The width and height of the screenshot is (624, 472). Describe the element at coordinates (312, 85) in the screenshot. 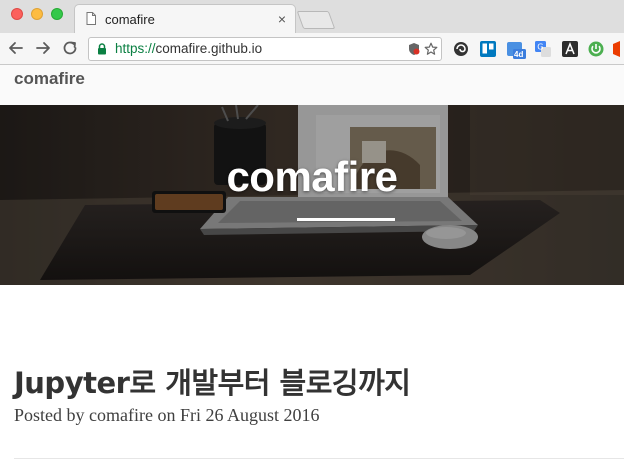

I see `site-navbar: comafire` at that location.